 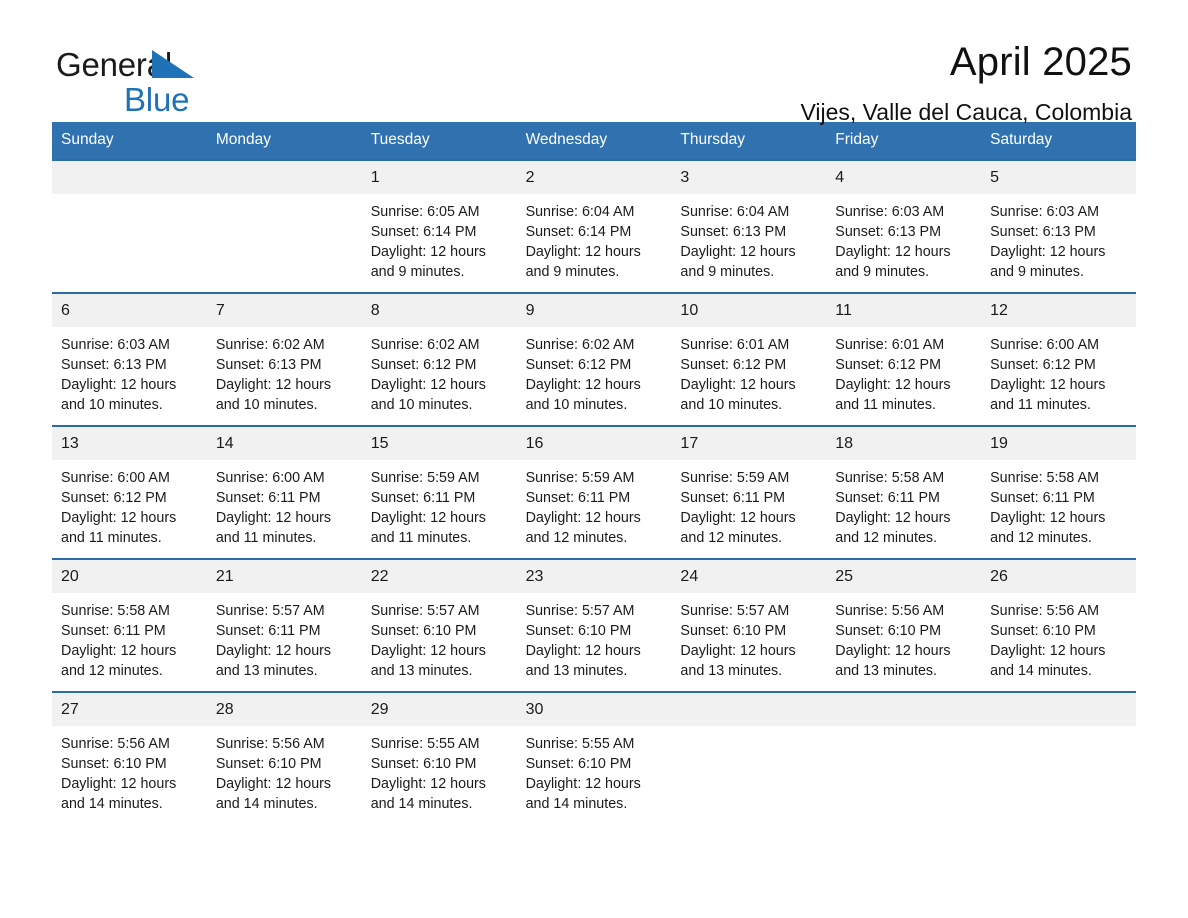 What do you see at coordinates (566, 139) in the screenshot?
I see `weekday-header-wednesday: Wednesday` at bounding box center [566, 139].